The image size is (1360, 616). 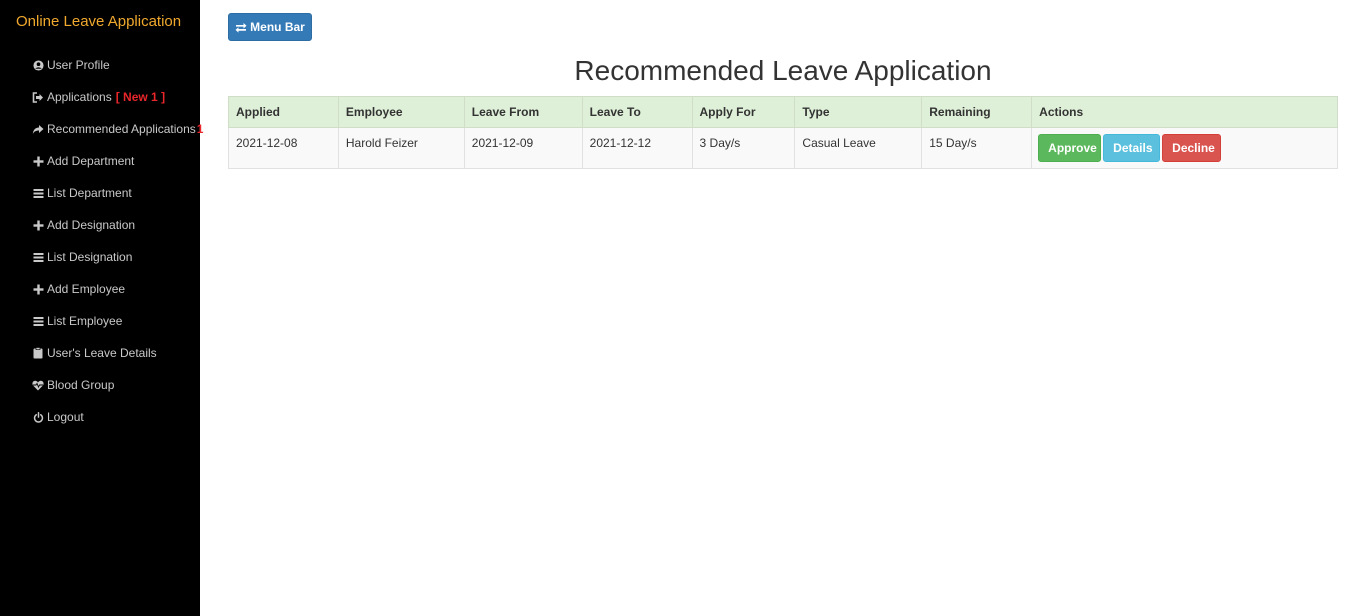 I want to click on sidebar-item-label: User's Leave Details, so click(x=102, y=353).